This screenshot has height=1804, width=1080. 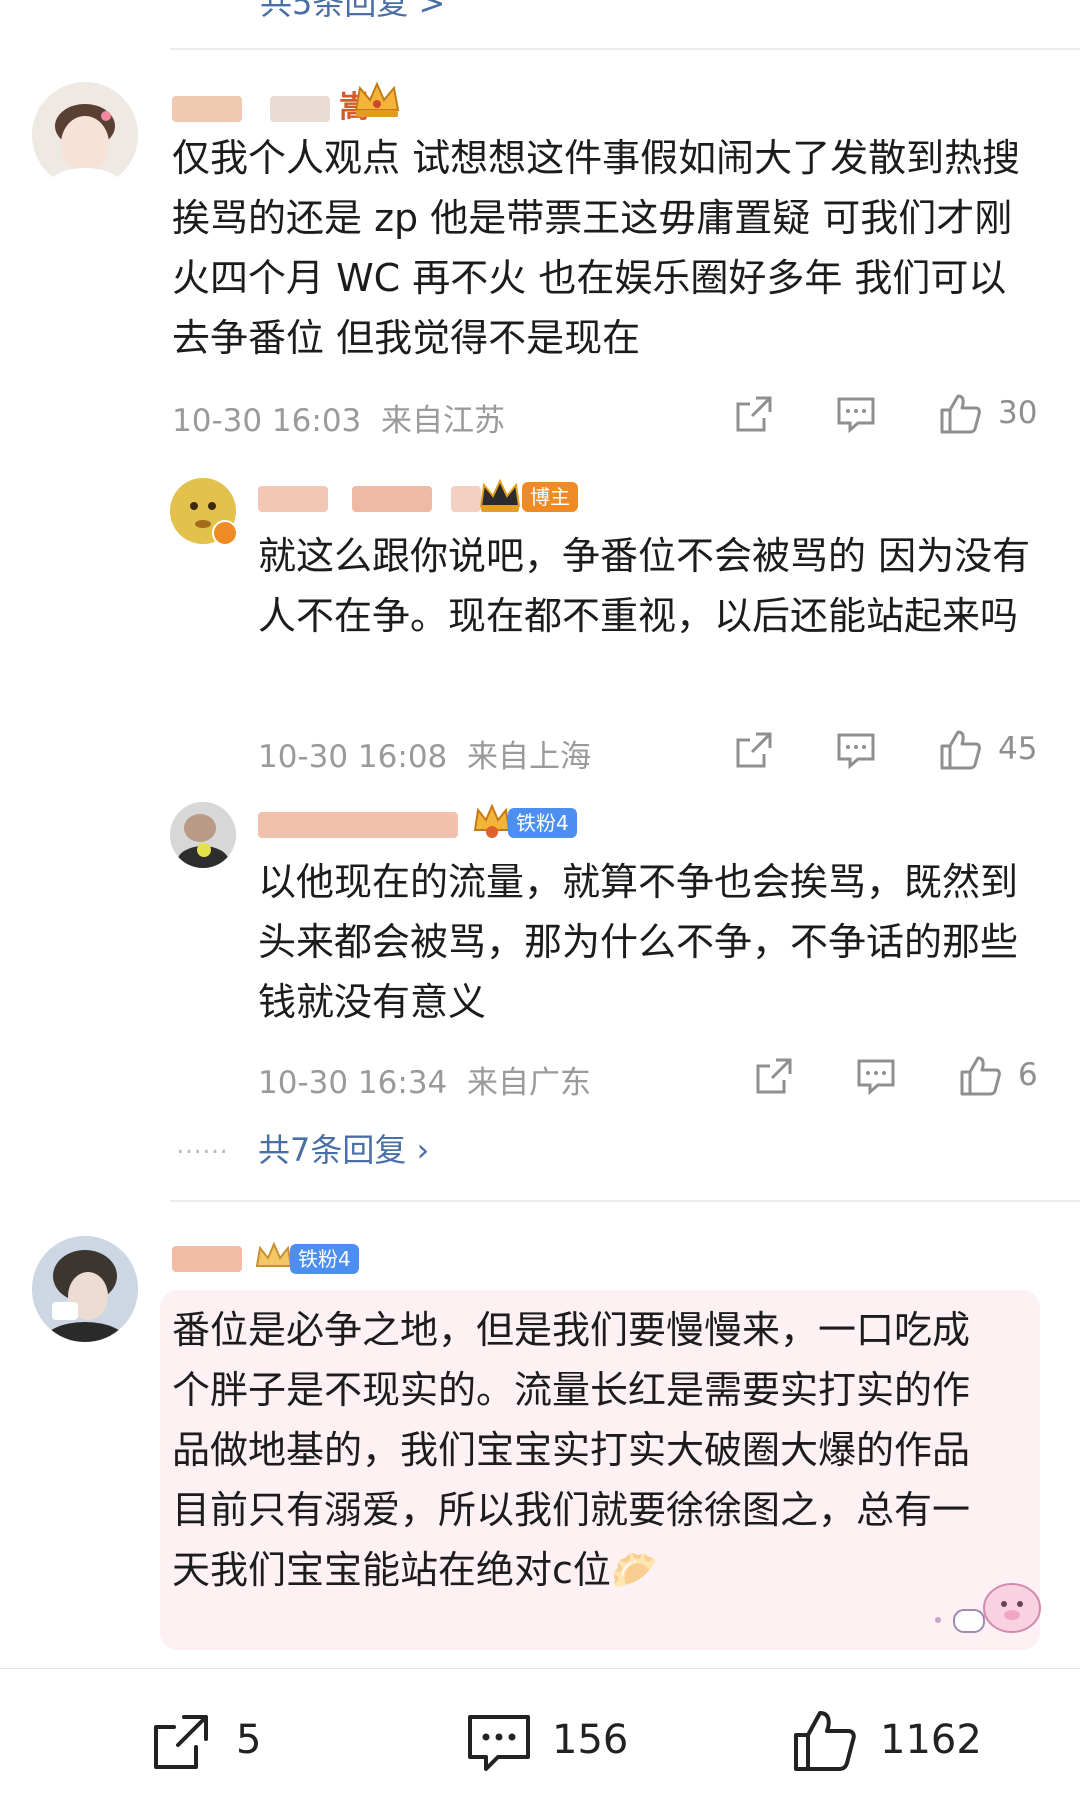 I want to click on blogger-badge: 博主, so click(x=550, y=497).